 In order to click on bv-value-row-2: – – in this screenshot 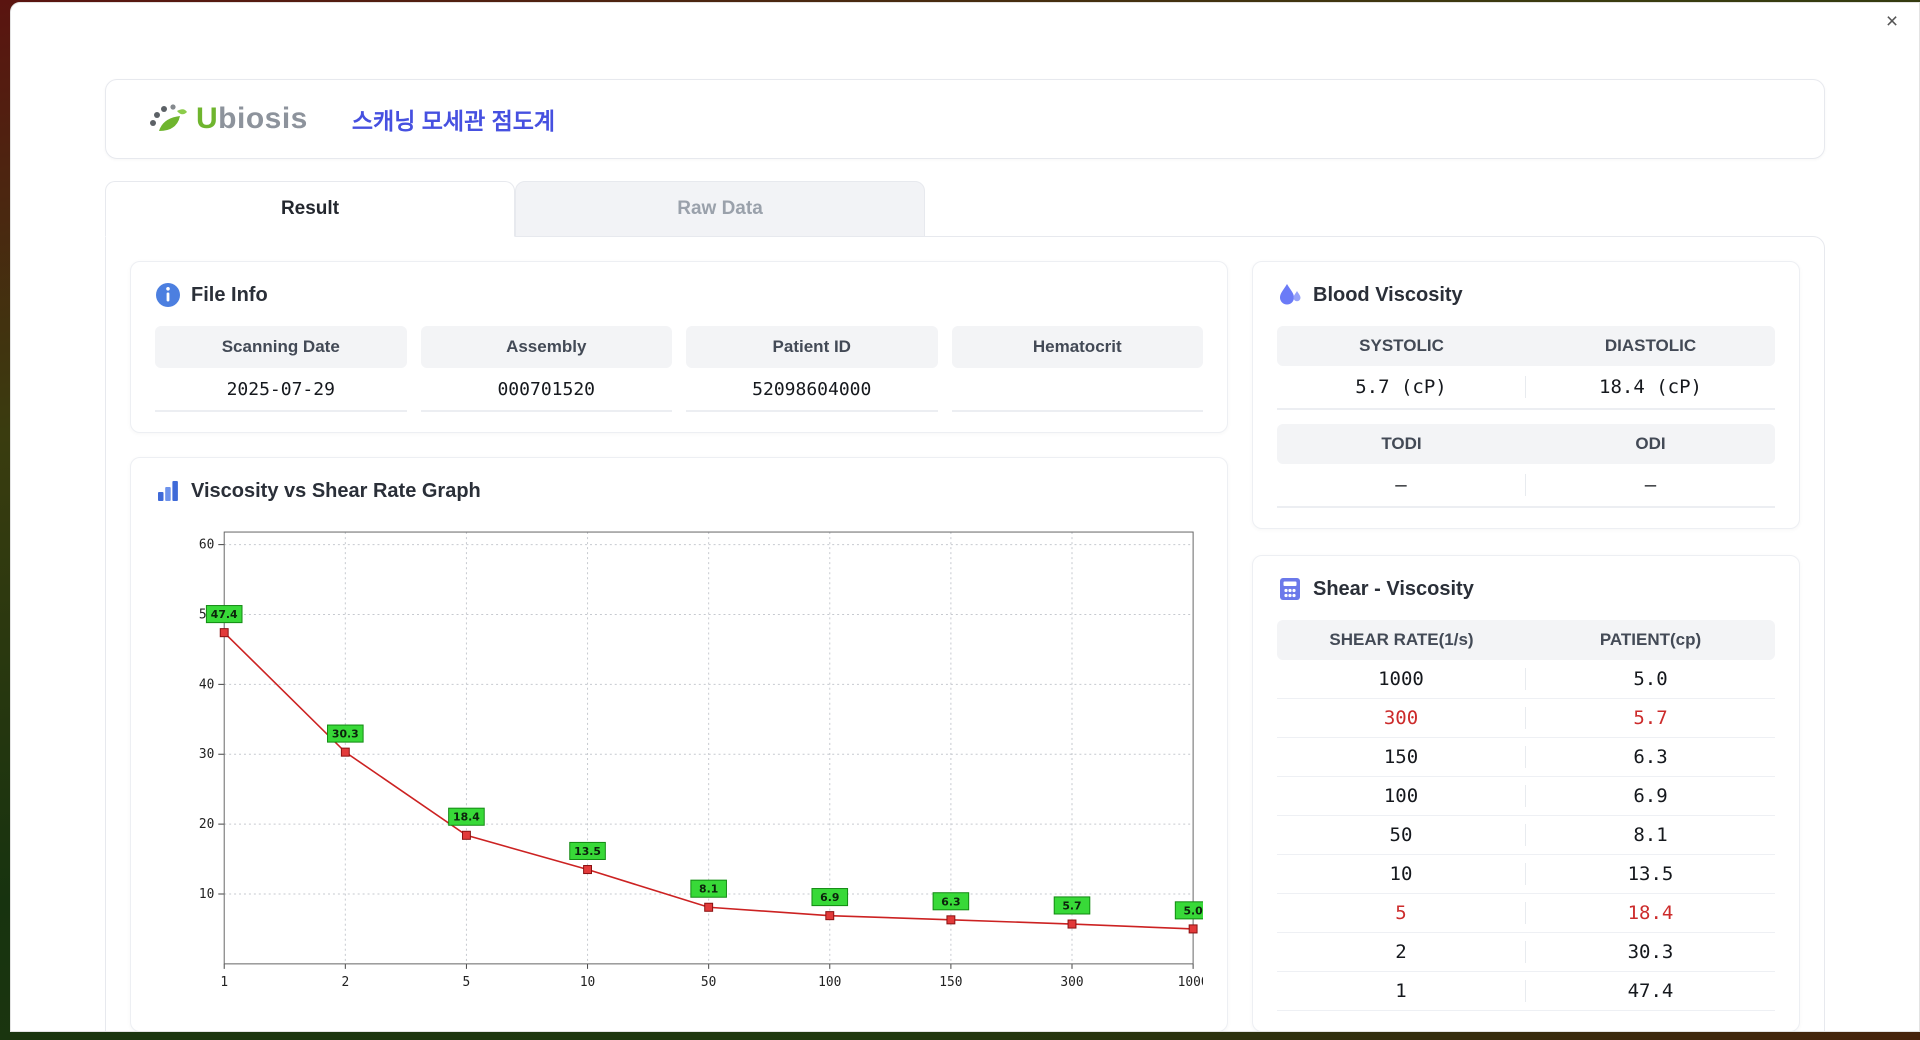, I will do `click(1526, 486)`.